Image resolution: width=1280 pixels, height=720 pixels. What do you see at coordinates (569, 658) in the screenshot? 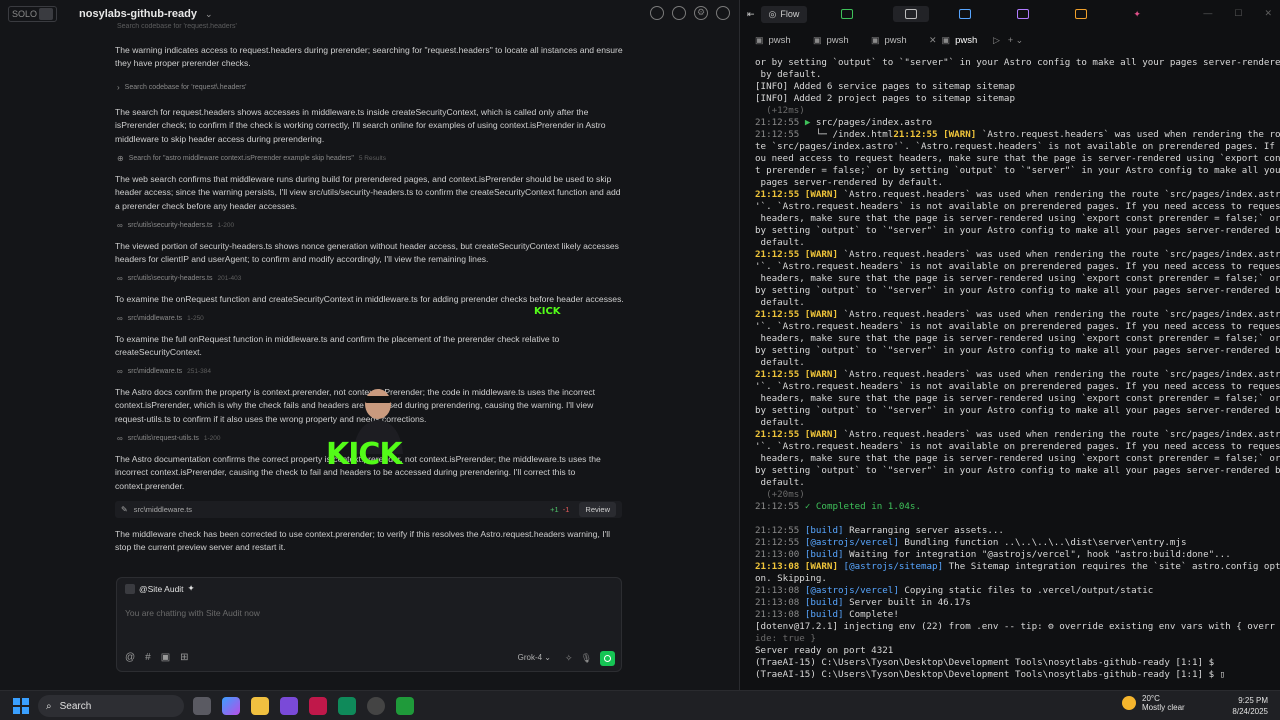
I see `sparkle-icon: ✧` at bounding box center [569, 658].